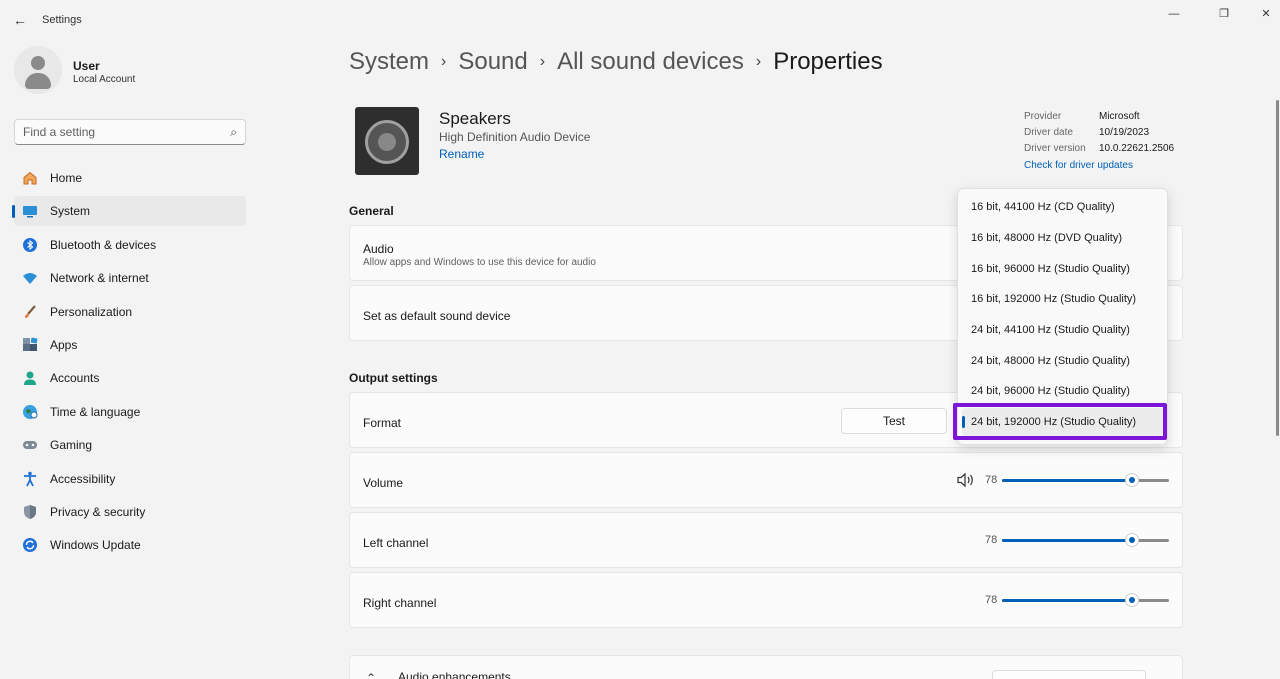 The image size is (1280, 679). Describe the element at coordinates (454, 674) in the screenshot. I see `audio-enhancements-title: Audio enhancements` at that location.